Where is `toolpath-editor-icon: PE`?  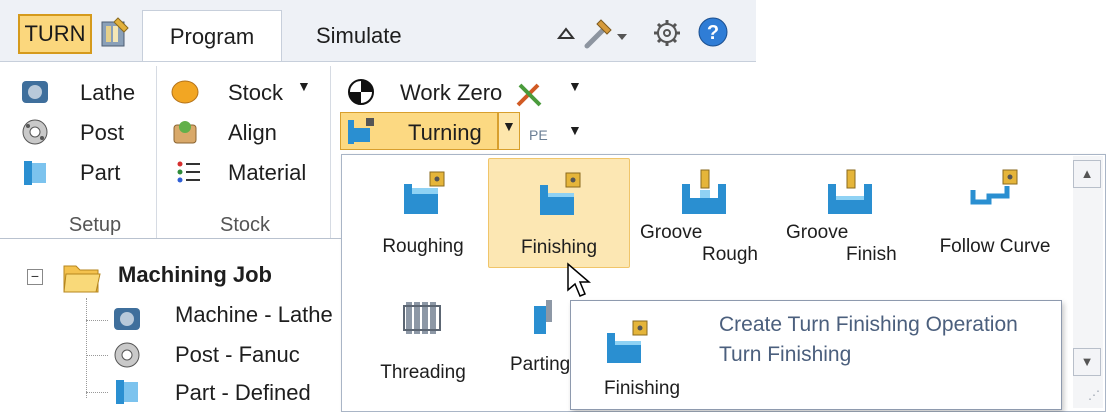 toolpath-editor-icon: PE is located at coordinates (543, 135).